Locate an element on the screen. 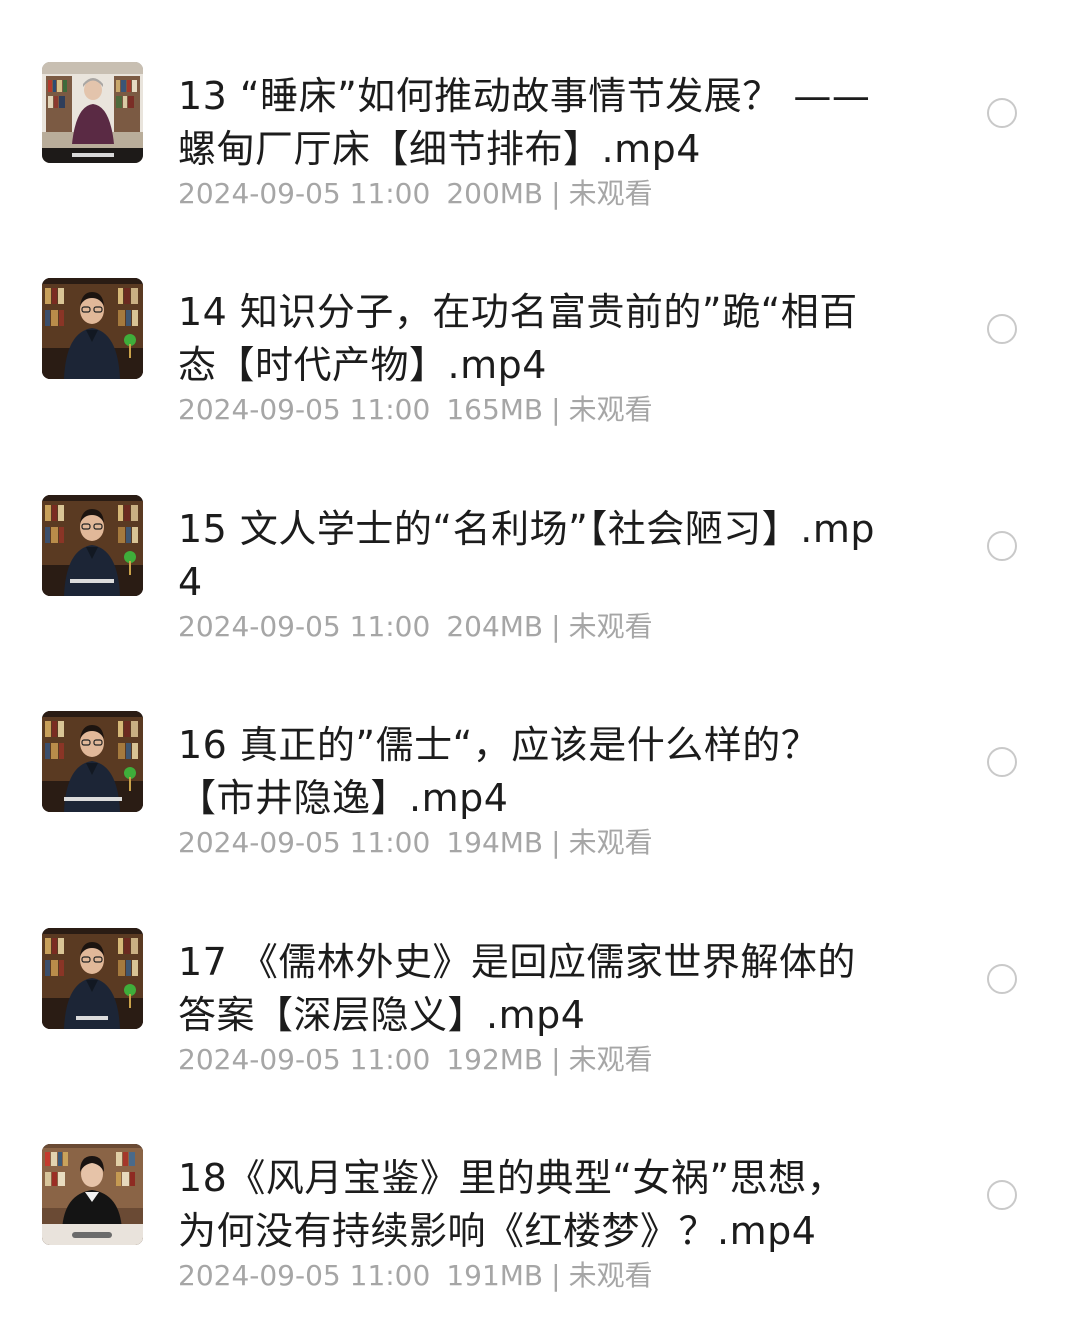  video-title: 18《风月宝鉴》里的典型“女祸”思想，为何没有持续影响《红楼梦》？.mp4 is located at coordinates (528, 1205).